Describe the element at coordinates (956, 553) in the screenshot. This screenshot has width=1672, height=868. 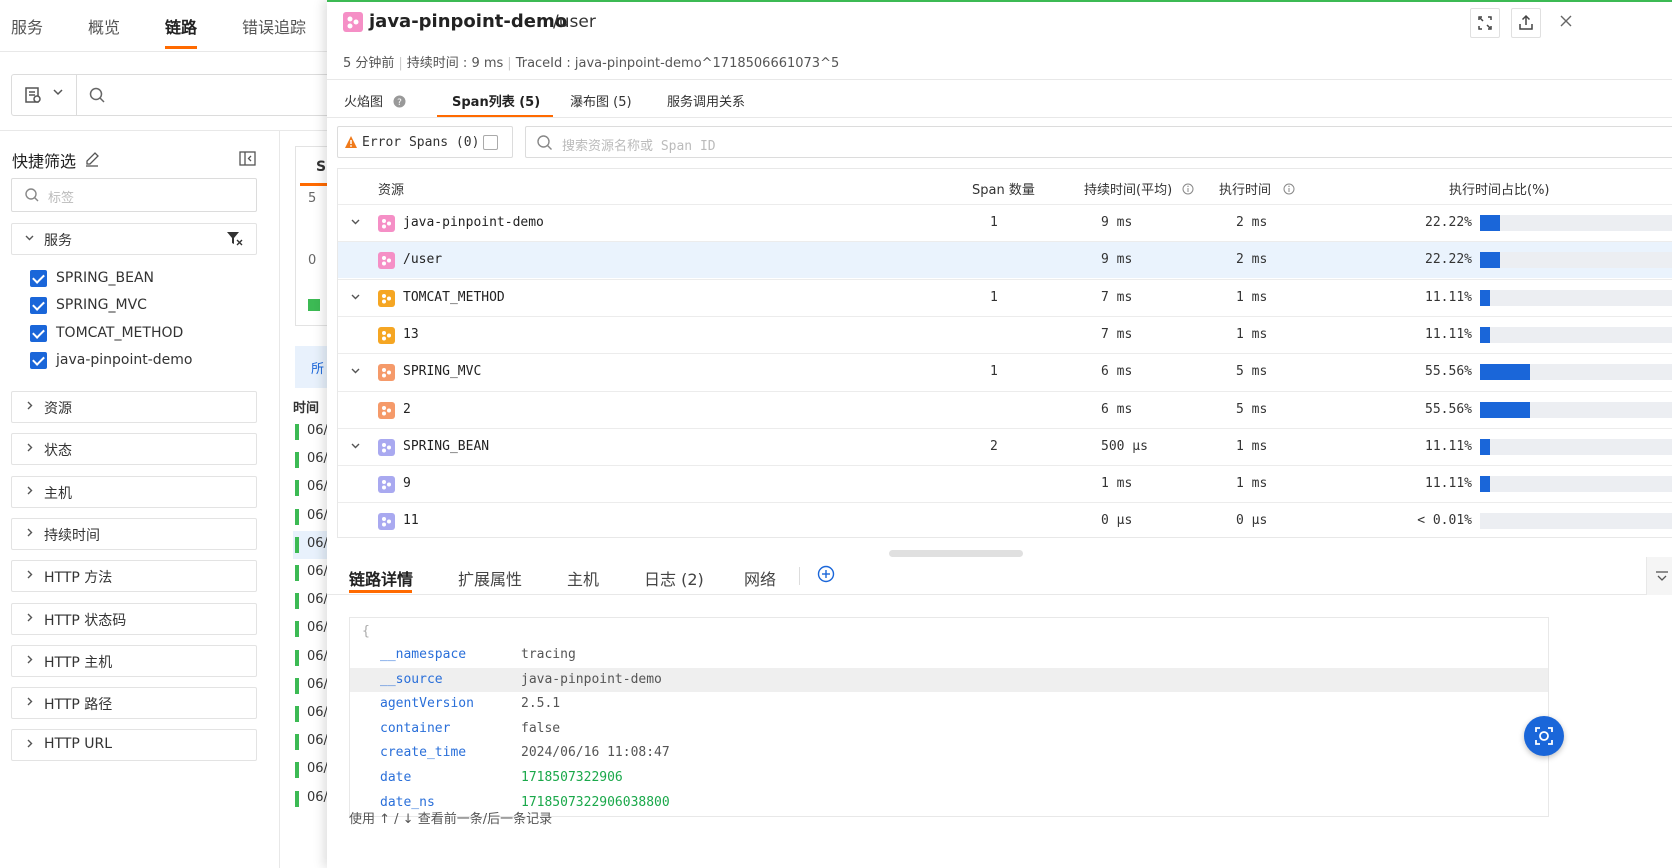
I see `resize-handle` at that location.